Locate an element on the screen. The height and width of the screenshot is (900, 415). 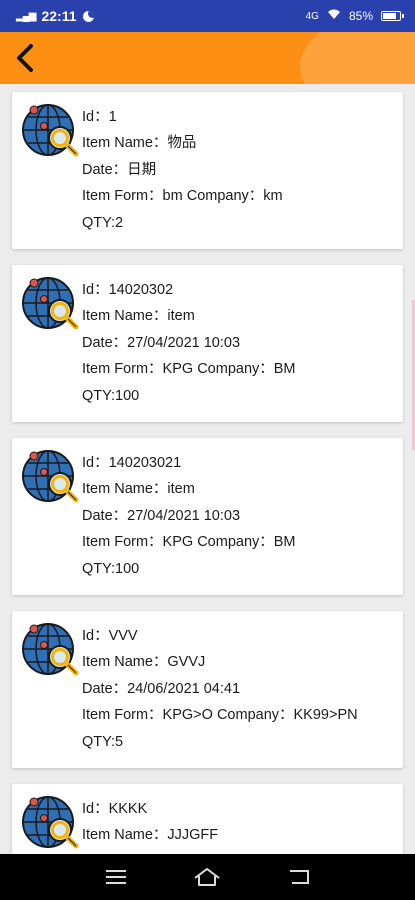
back-button is located at coordinates (25, 58).